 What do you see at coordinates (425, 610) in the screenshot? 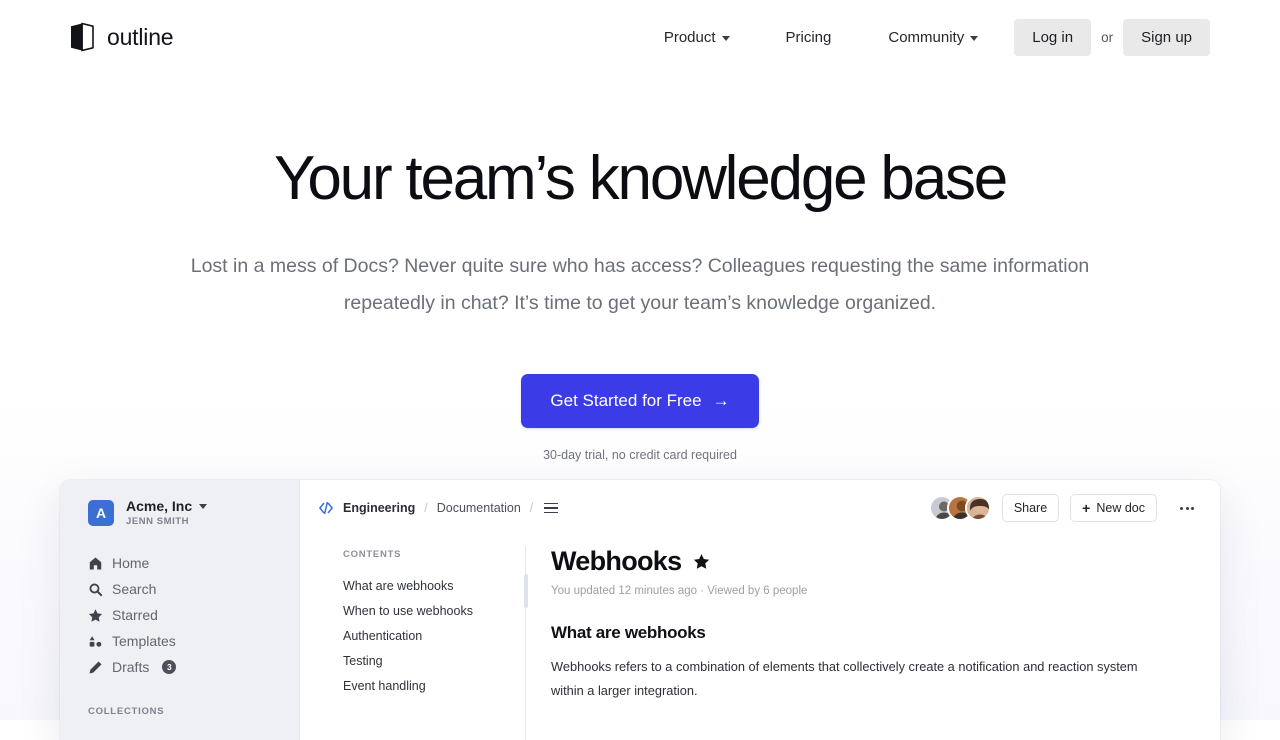
I see `contents-item: When to use webhooks` at bounding box center [425, 610].